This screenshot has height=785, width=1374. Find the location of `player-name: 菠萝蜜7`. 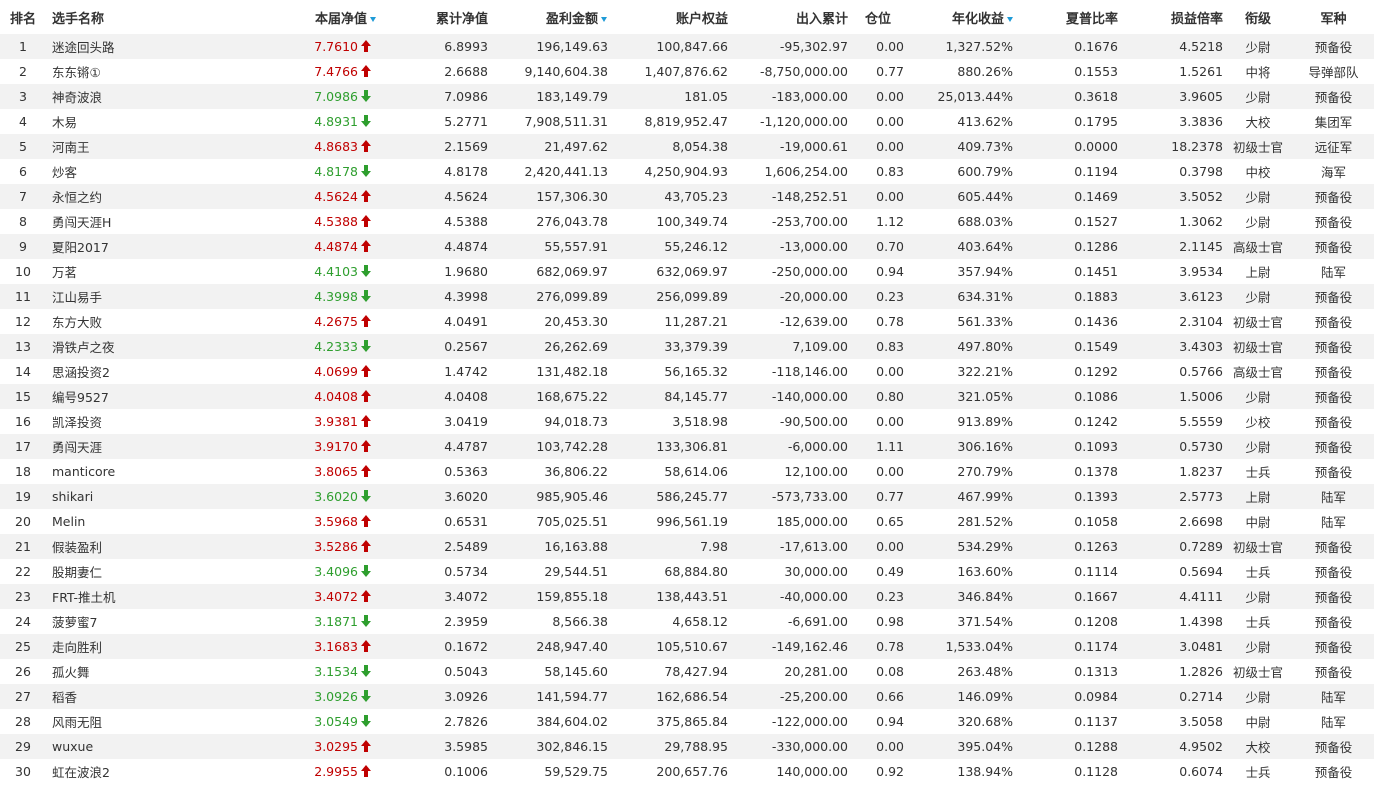

player-name: 菠萝蜜7 is located at coordinates (151, 621).